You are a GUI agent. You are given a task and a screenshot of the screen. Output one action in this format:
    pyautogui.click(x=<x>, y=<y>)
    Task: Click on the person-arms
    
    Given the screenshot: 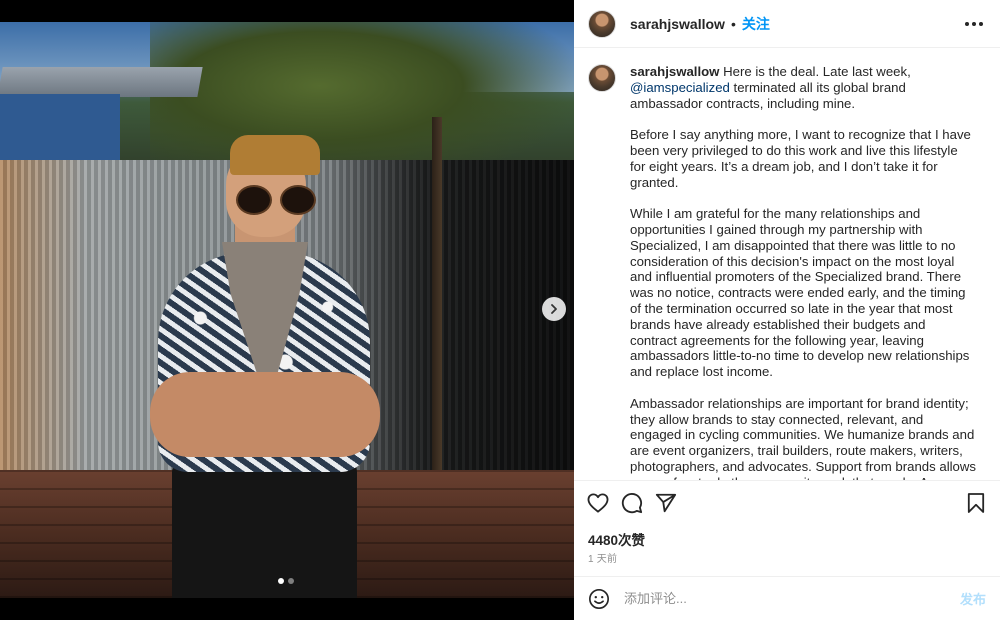 What is the action you would take?
    pyautogui.click(x=265, y=414)
    